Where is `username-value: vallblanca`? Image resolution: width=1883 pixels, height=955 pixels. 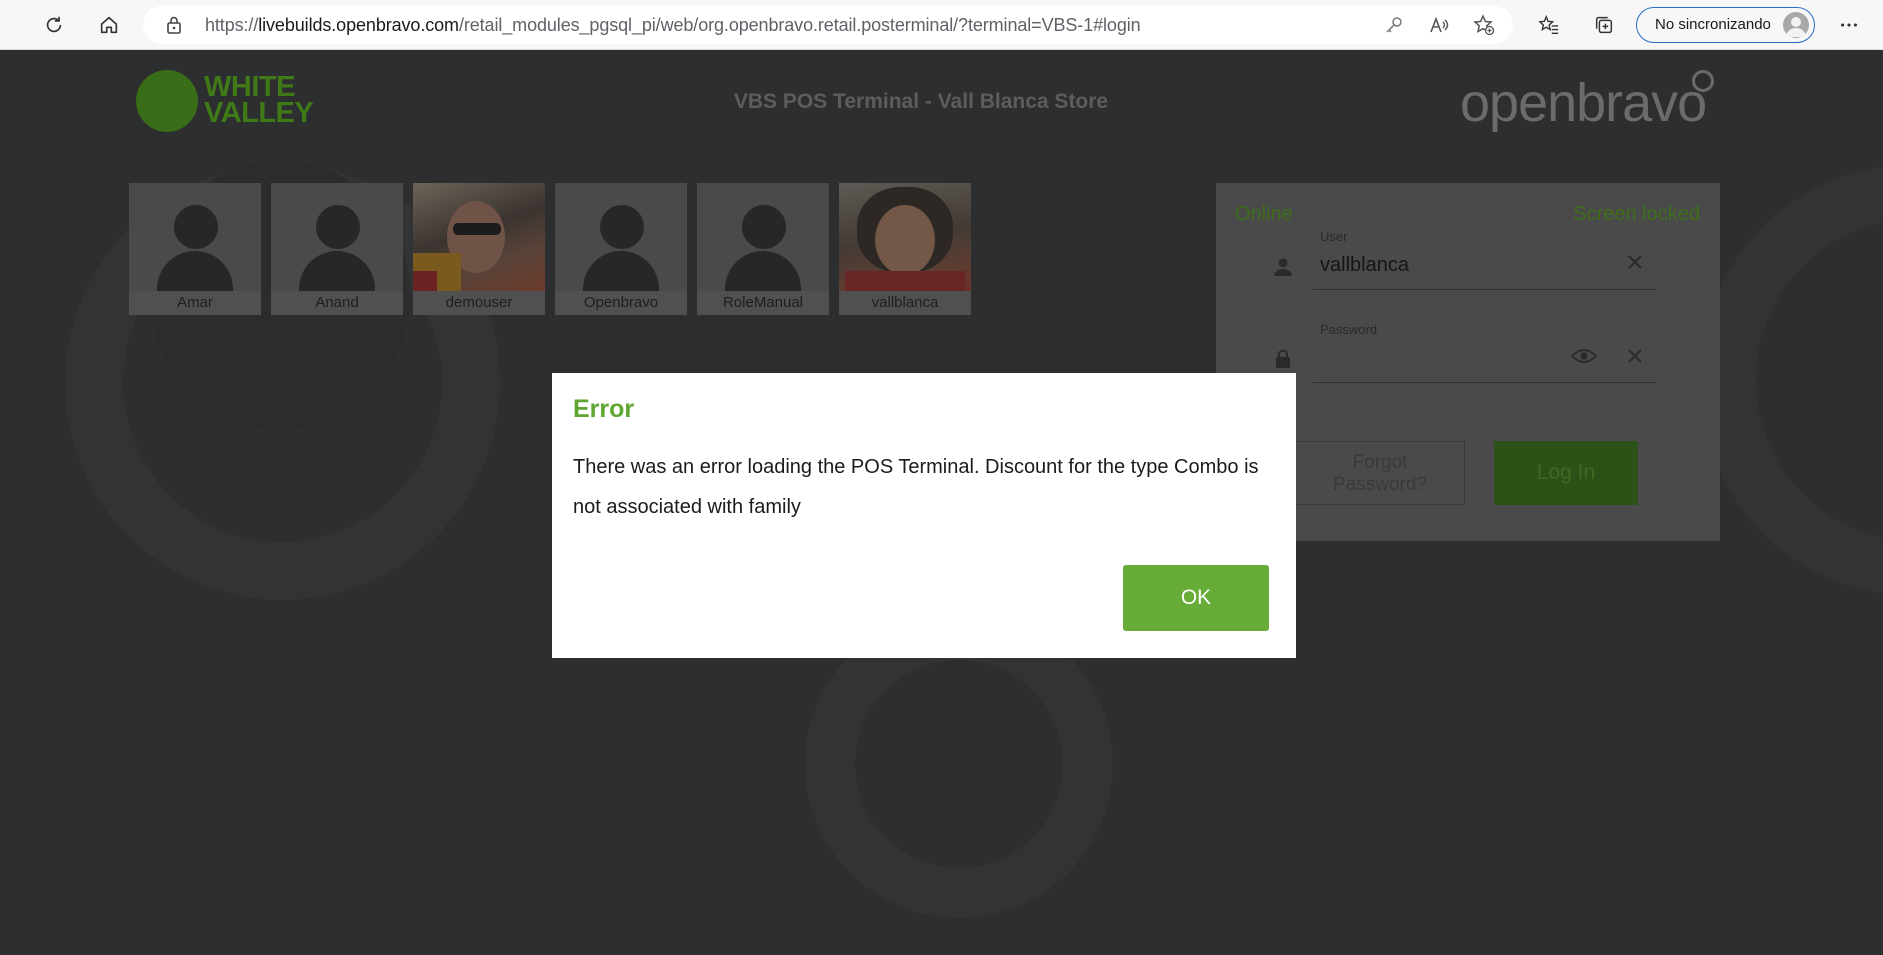
username-value: vallblanca is located at coordinates (1364, 265).